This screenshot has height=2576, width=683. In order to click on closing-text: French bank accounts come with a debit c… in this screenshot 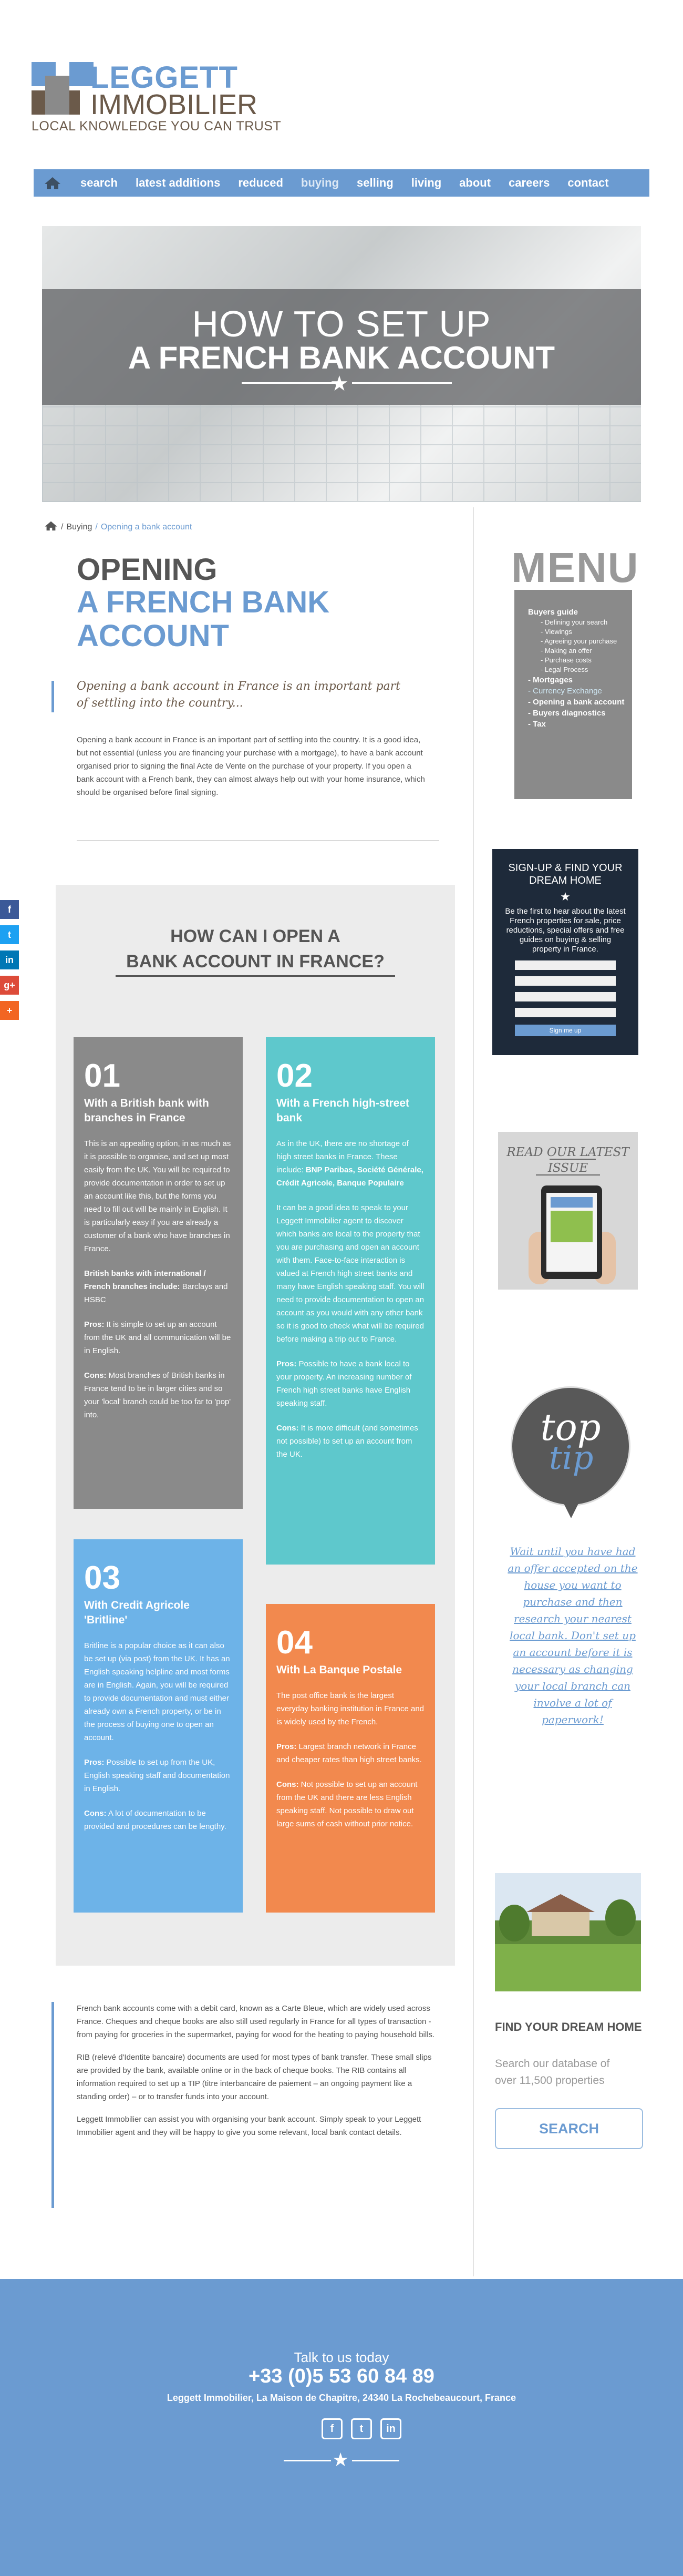, I will do `click(258, 2075)`.